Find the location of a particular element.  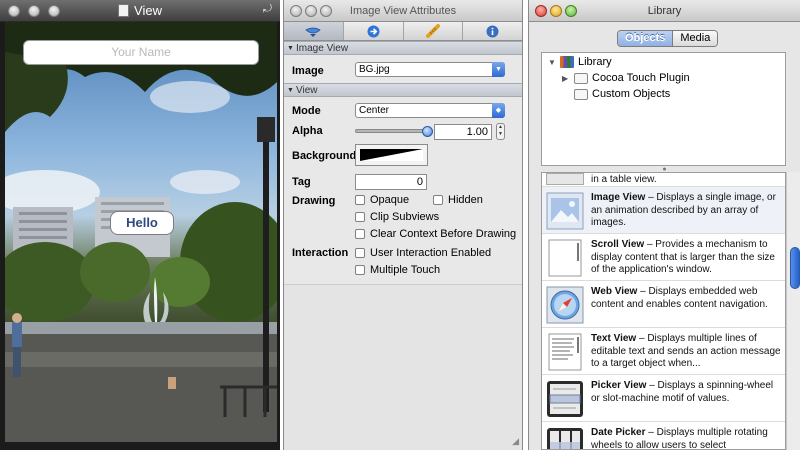

list-item: in a table view. is located at coordinates (663, 180).